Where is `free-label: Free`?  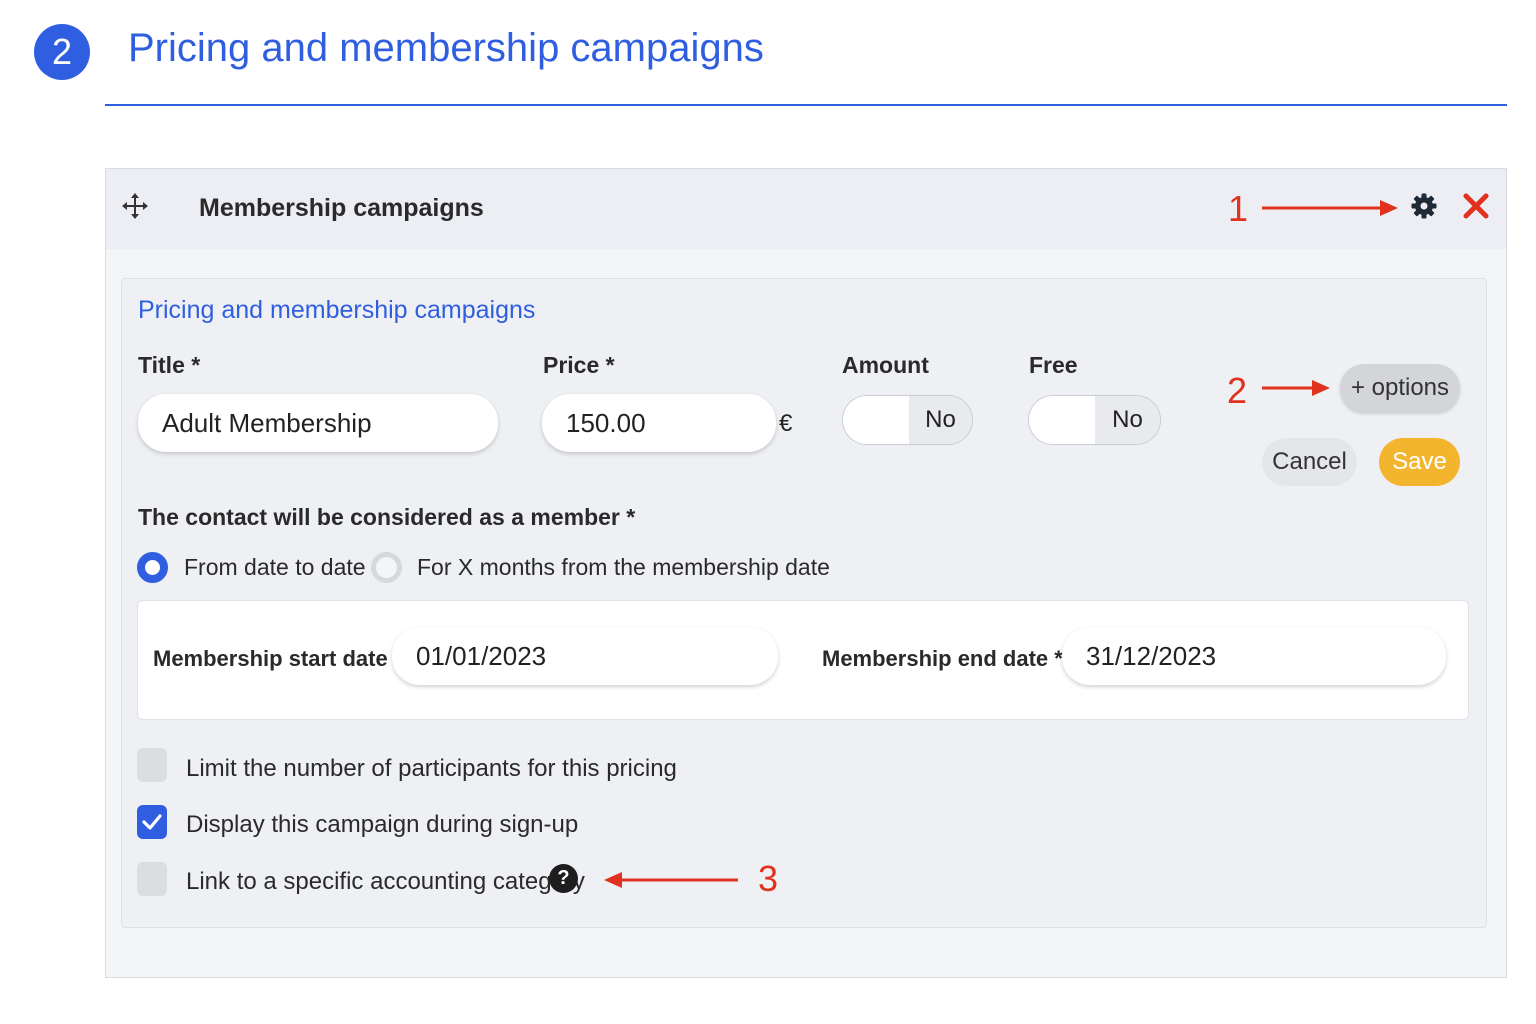 free-label: Free is located at coordinates (1053, 365).